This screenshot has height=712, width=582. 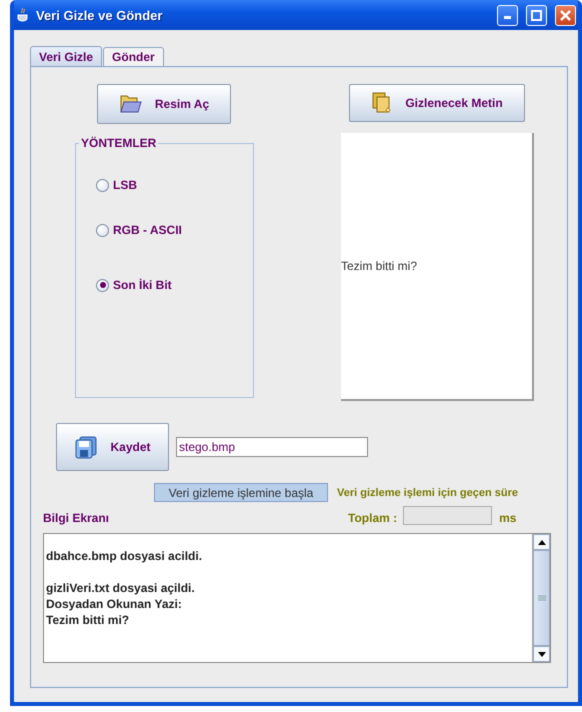 What do you see at coordinates (174, 185) in the screenshot?
I see `radio-option: LSB` at bounding box center [174, 185].